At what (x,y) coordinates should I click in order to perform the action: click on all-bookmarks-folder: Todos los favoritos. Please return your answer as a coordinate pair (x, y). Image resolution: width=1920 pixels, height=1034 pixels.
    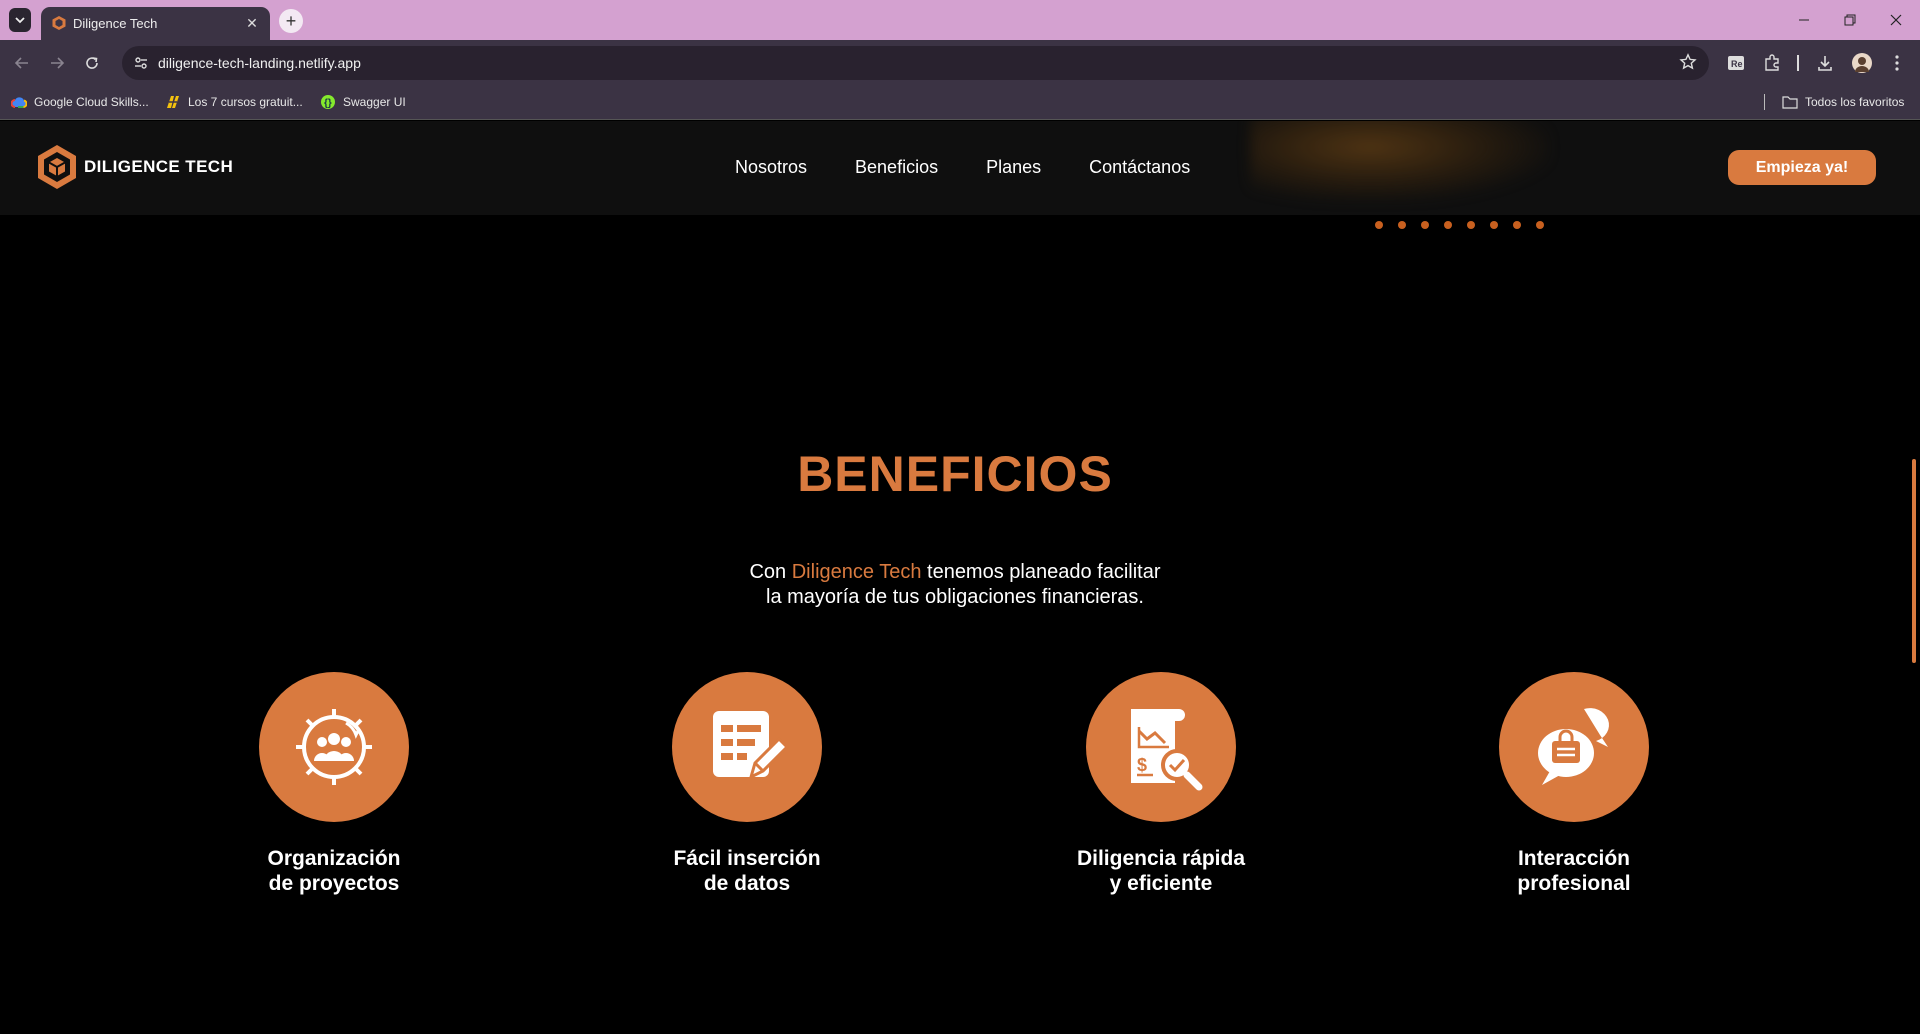
    Looking at the image, I should click on (1843, 102).